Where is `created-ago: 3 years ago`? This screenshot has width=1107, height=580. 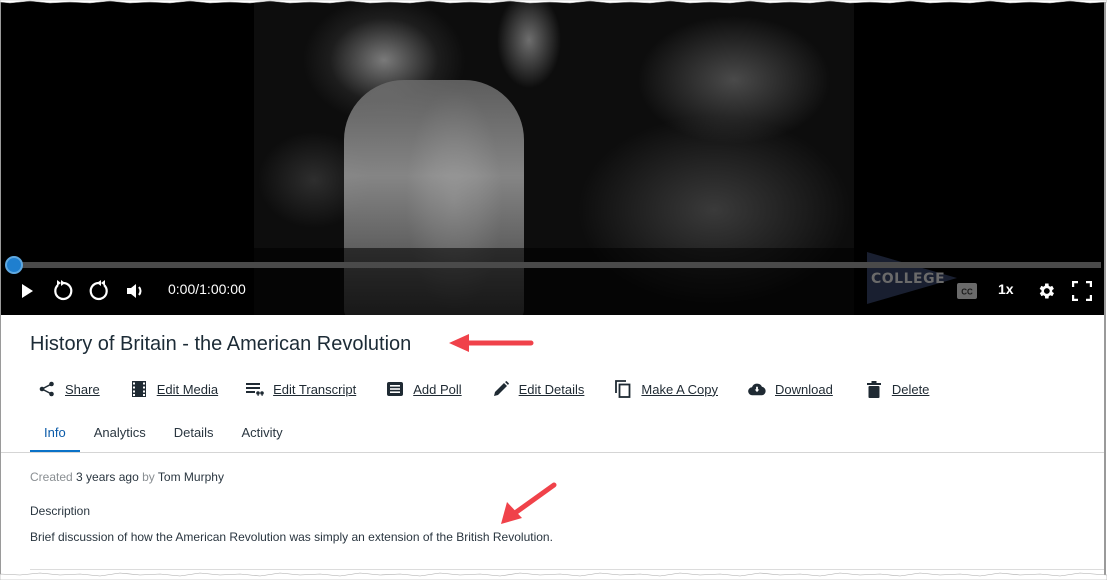 created-ago: 3 years ago is located at coordinates (107, 477).